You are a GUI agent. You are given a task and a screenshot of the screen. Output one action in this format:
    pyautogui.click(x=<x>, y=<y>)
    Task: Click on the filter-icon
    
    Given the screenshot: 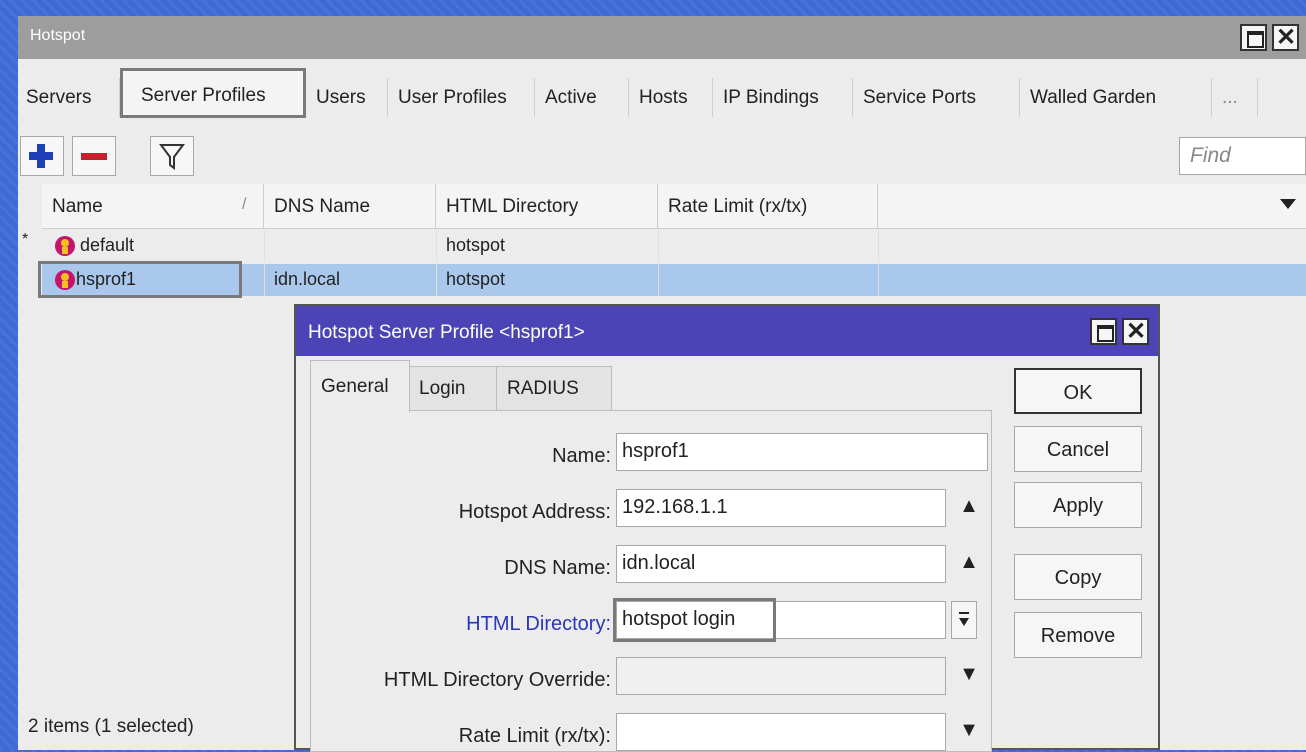 What is the action you would take?
    pyautogui.click(x=172, y=157)
    